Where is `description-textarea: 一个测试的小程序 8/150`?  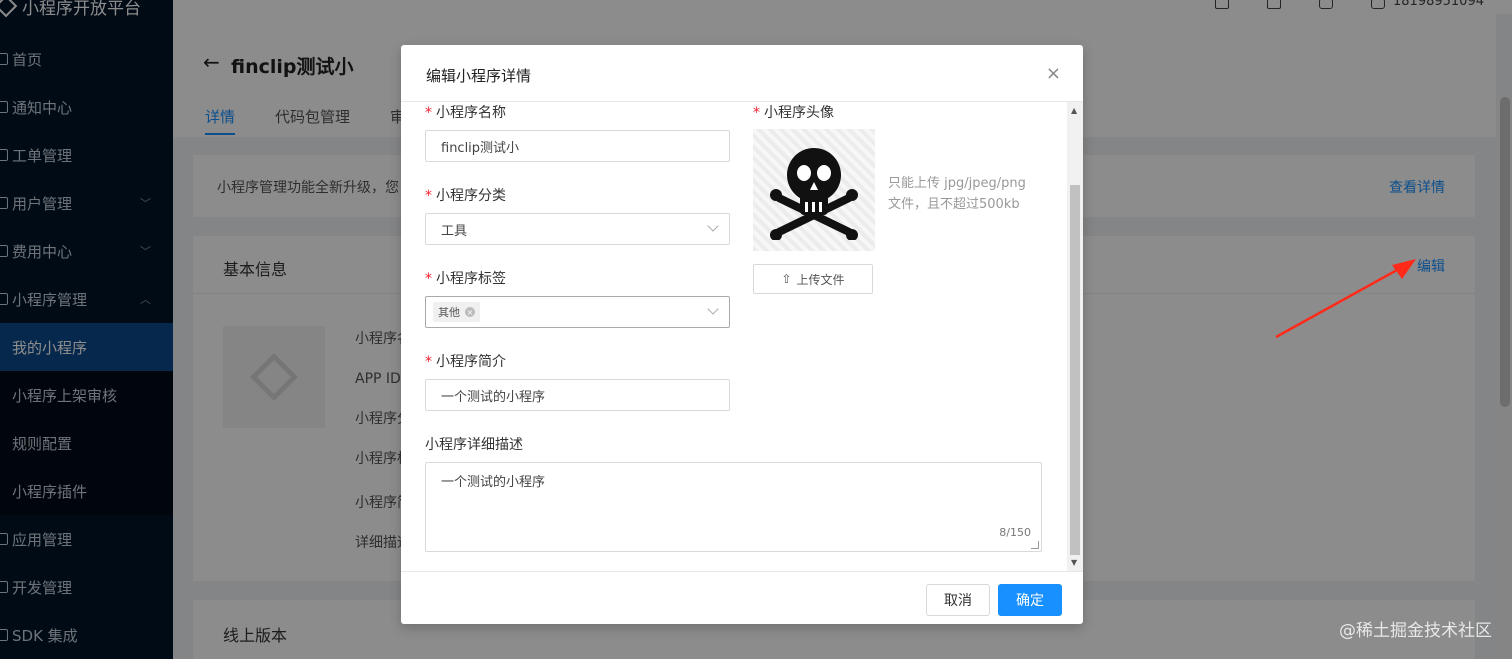 description-textarea: 一个测试的小程序 8/150 is located at coordinates (733, 507).